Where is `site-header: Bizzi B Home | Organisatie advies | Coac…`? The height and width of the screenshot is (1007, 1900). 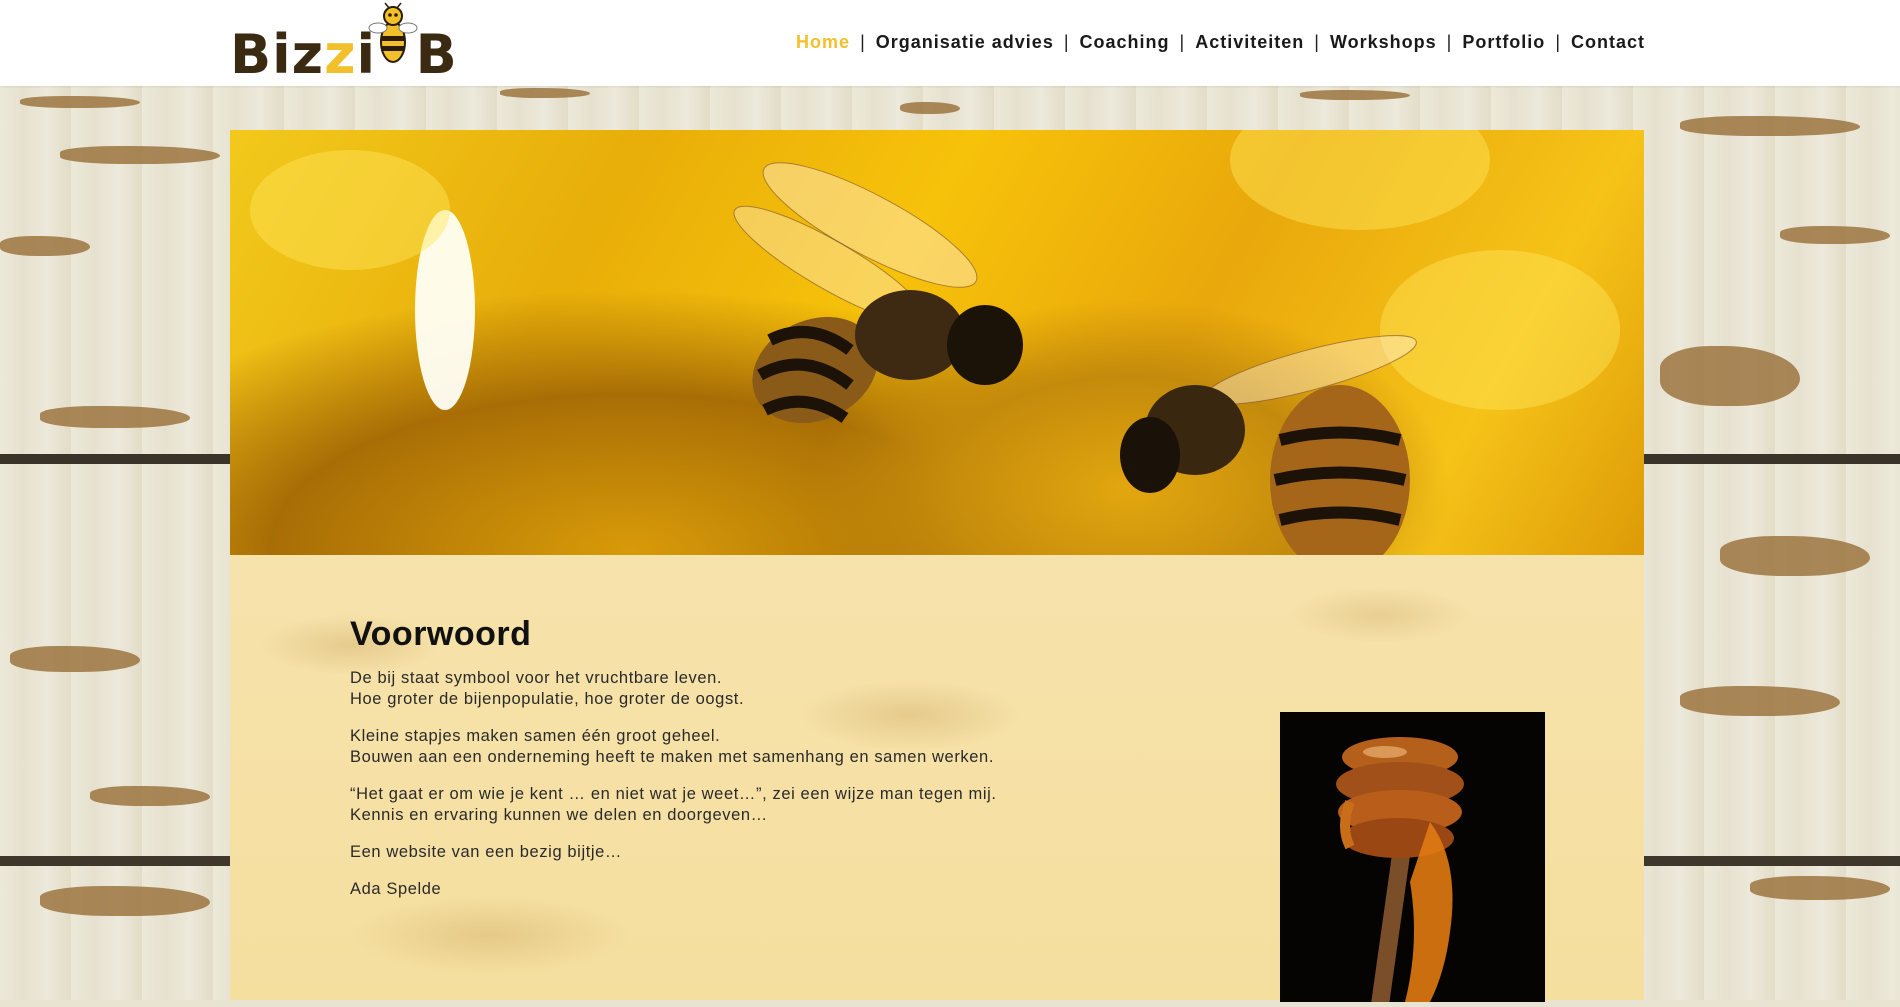
site-header: Bizzi B Home | Organisatie advies | Coac… is located at coordinates (950, 43).